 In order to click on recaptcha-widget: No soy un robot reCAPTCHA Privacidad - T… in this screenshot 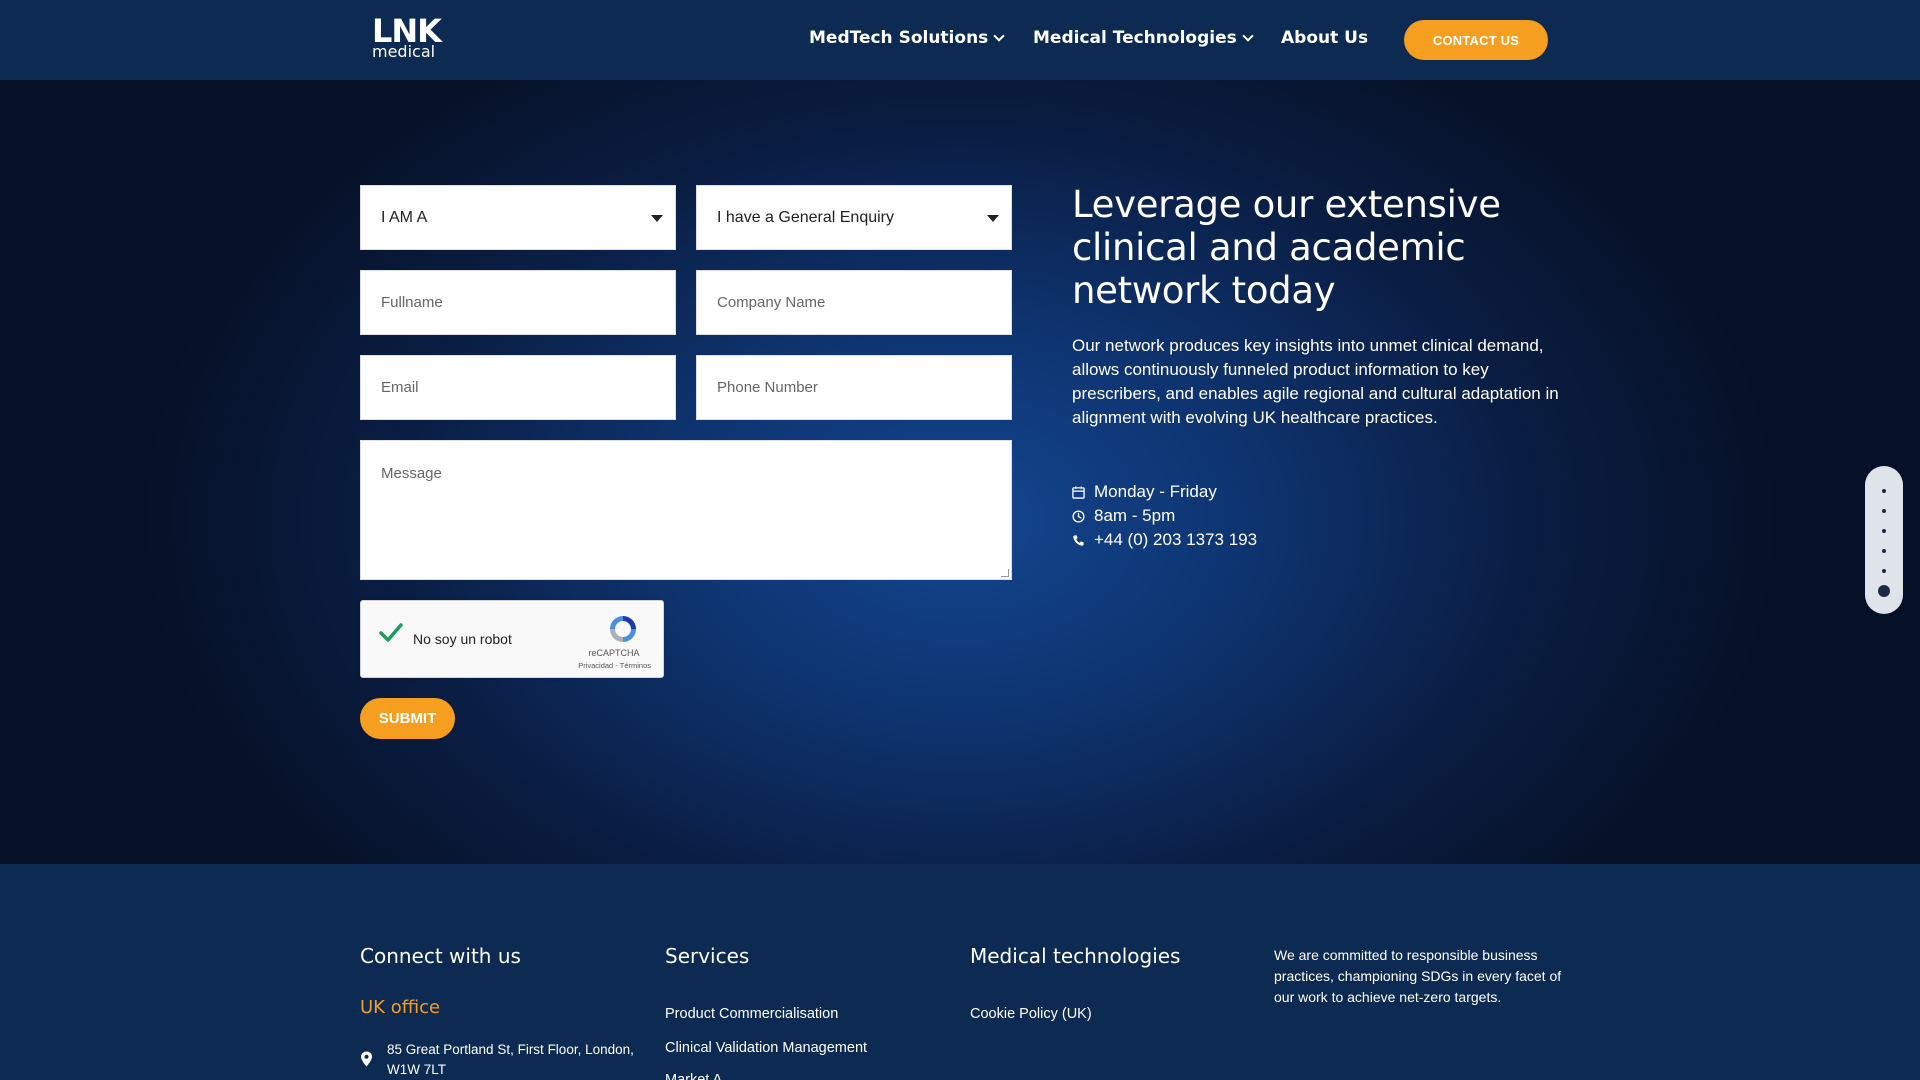, I will do `click(512, 639)`.